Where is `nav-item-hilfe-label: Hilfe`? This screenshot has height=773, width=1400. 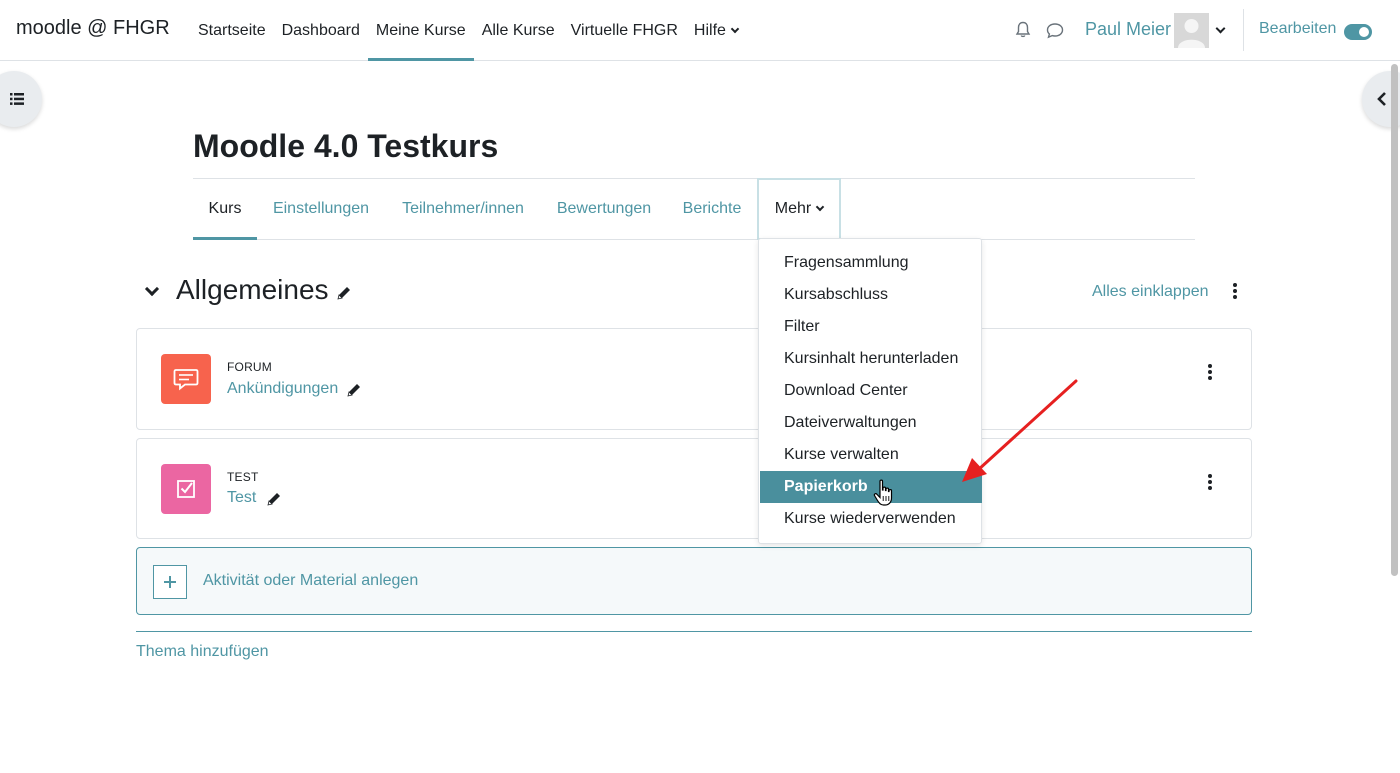 nav-item-hilfe-label: Hilfe is located at coordinates (709, 30).